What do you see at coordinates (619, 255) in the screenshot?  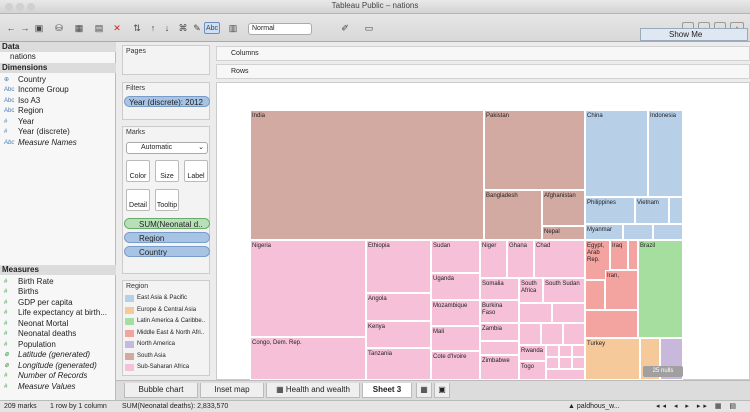 I see `treemap-cell: Iraq` at bounding box center [619, 255].